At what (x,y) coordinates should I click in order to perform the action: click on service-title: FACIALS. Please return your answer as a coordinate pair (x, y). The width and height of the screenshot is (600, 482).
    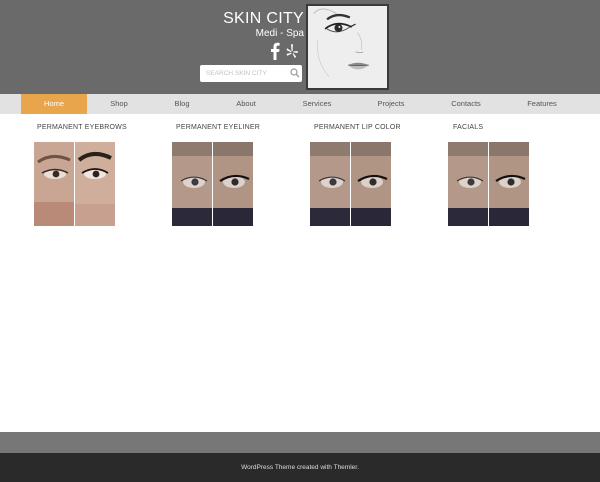
    Looking at the image, I should click on (468, 127).